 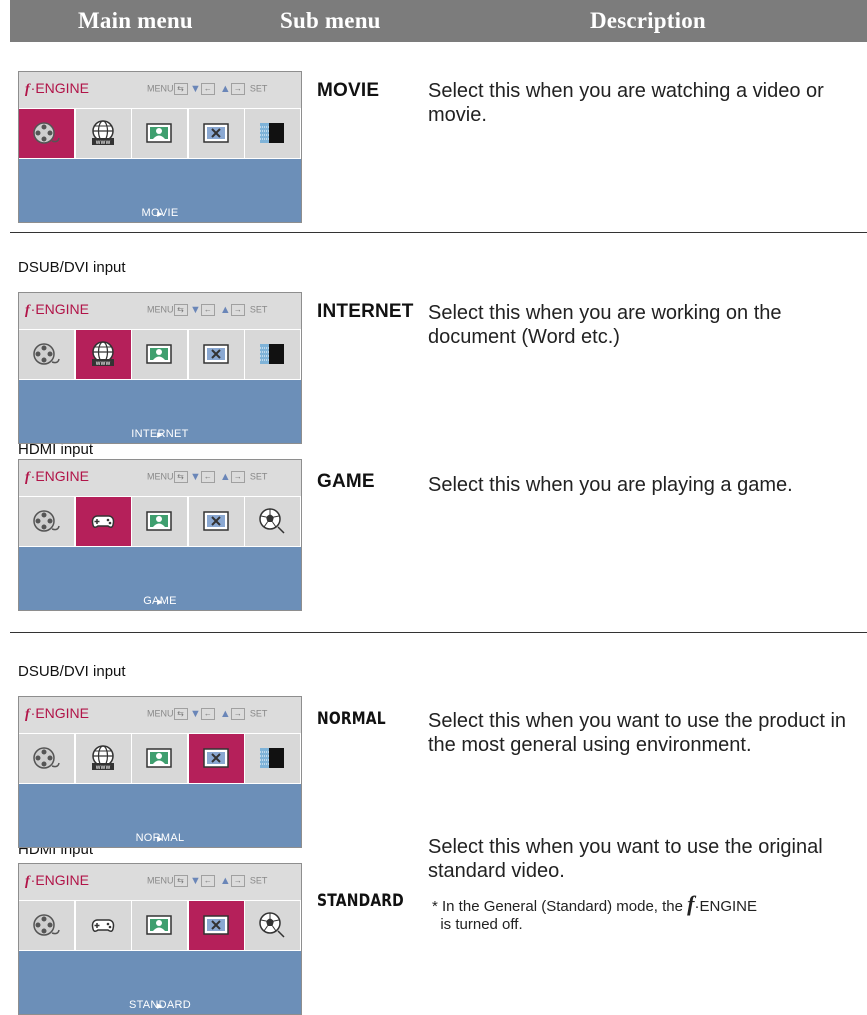 What do you see at coordinates (160, 411) in the screenshot?
I see `osd-status-bar: ▸ INTERNET` at bounding box center [160, 411].